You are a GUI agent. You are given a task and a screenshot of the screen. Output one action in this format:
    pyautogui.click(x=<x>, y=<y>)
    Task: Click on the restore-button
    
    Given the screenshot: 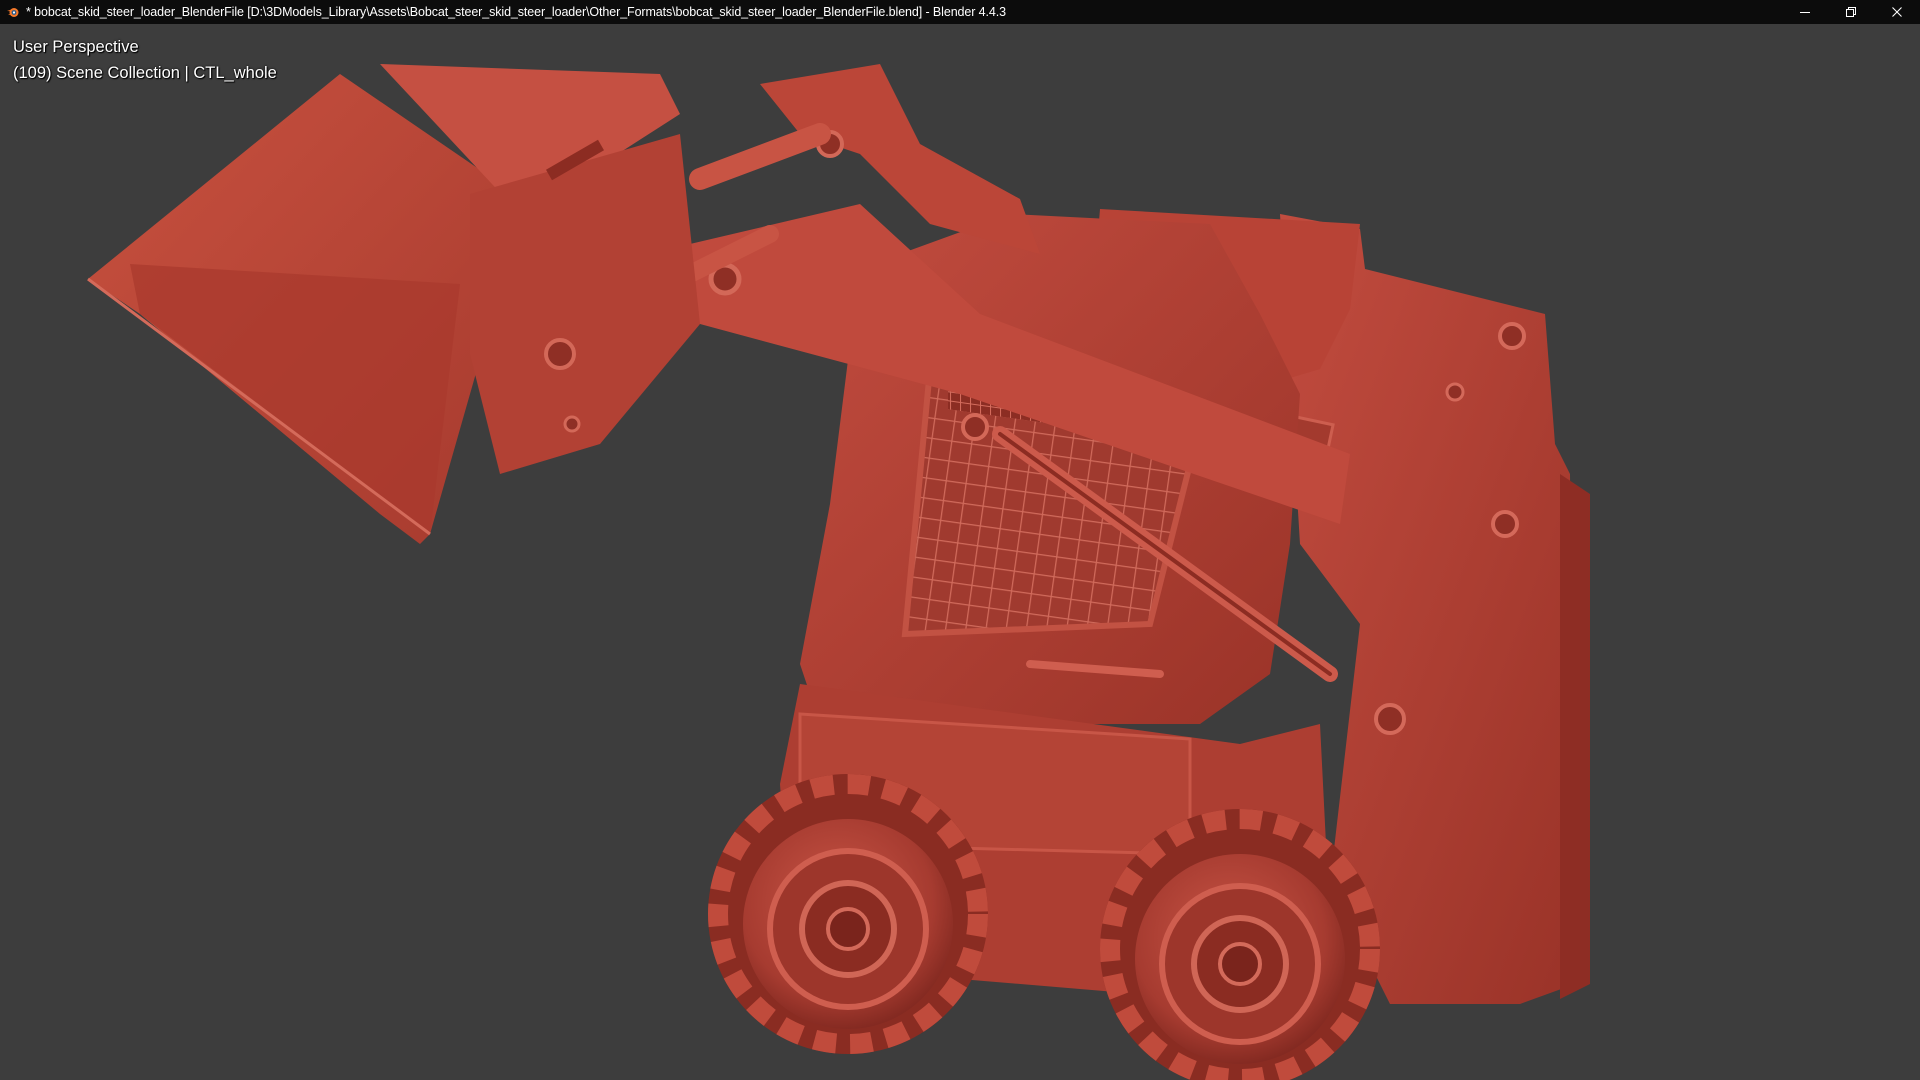 What is the action you would take?
    pyautogui.click(x=1851, y=12)
    